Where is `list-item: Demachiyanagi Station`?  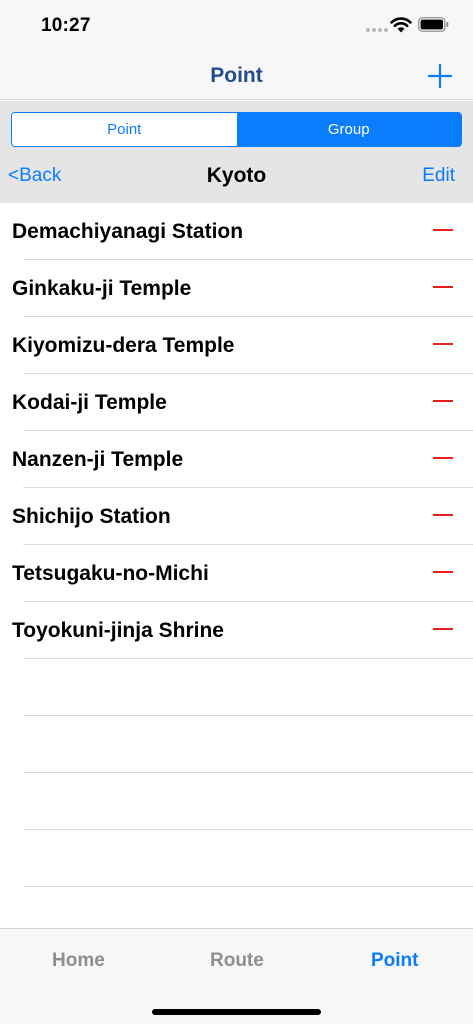
list-item: Demachiyanagi Station is located at coordinates (236, 231).